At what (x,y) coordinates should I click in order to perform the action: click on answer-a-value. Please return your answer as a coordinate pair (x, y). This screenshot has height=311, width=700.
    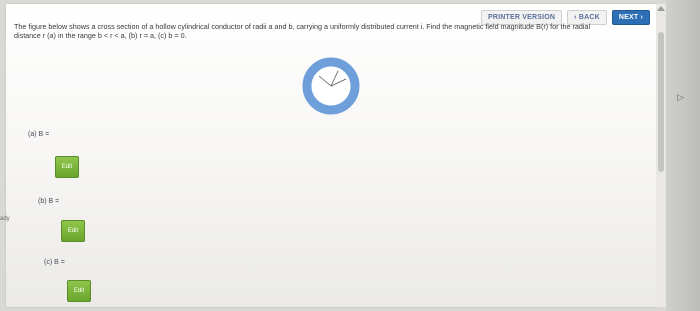
    Looking at the image, I should click on (63, 134).